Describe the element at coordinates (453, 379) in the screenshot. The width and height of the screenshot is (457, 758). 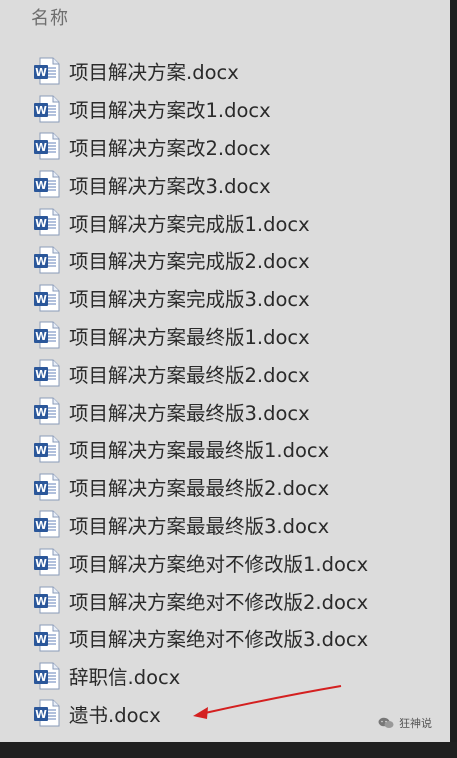
I see `window-right-edge` at that location.